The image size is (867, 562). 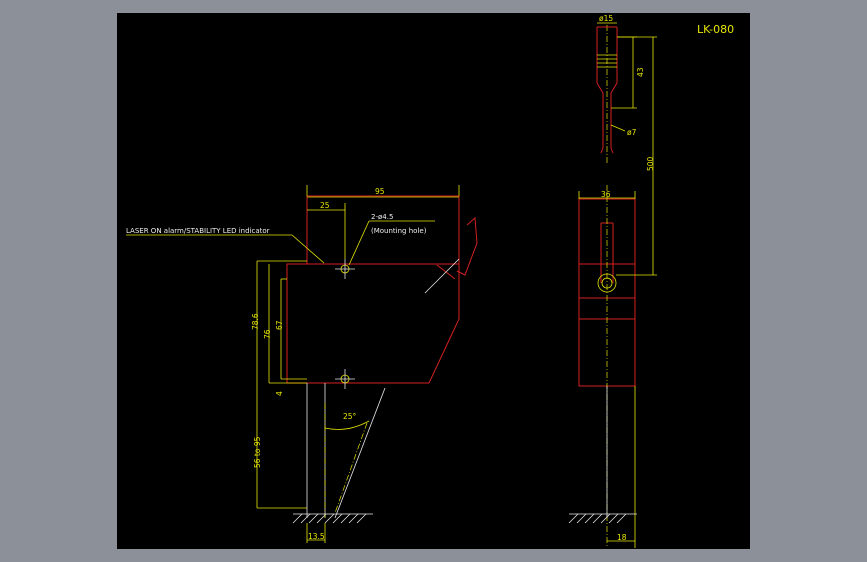 What do you see at coordinates (325, 205) in the screenshot?
I see `dim-label-25: 25` at bounding box center [325, 205].